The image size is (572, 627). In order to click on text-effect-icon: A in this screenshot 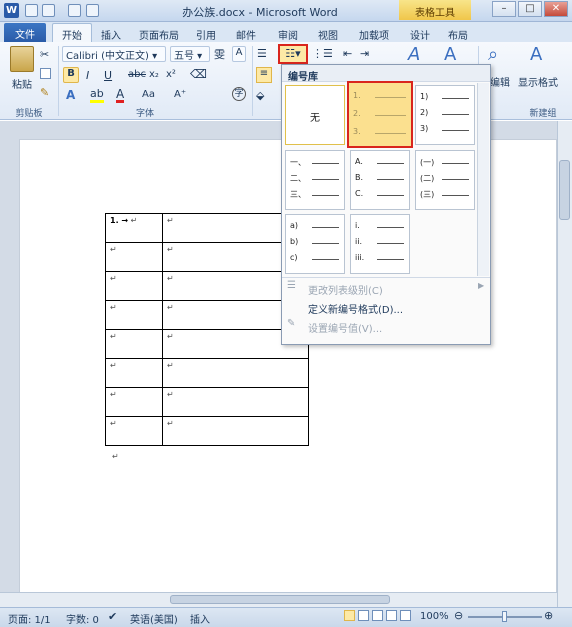, I will do `click(70, 95)`.